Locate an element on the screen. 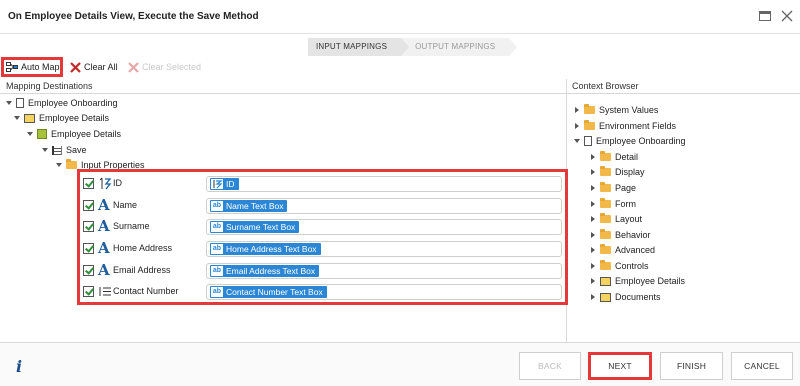  mapped-value-chip: ab Name Text Box is located at coordinates (249, 206).